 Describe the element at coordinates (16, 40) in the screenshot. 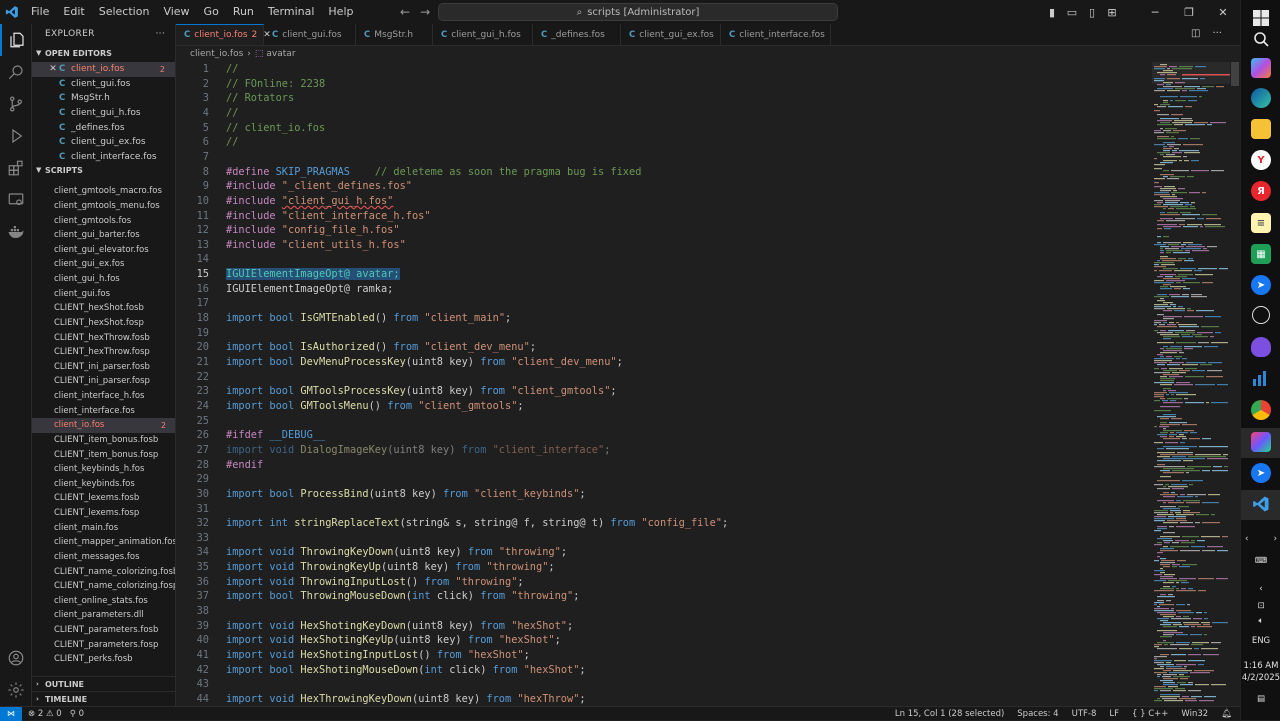

I see `explorer-icon` at that location.